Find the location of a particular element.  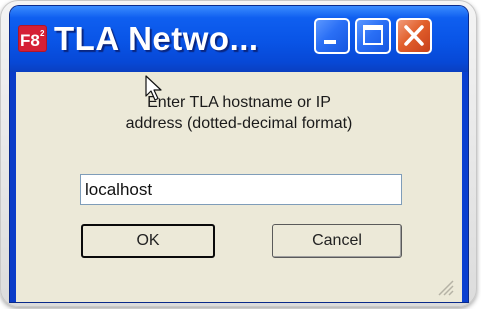

minimize-icon is located at coordinates (330, 42).